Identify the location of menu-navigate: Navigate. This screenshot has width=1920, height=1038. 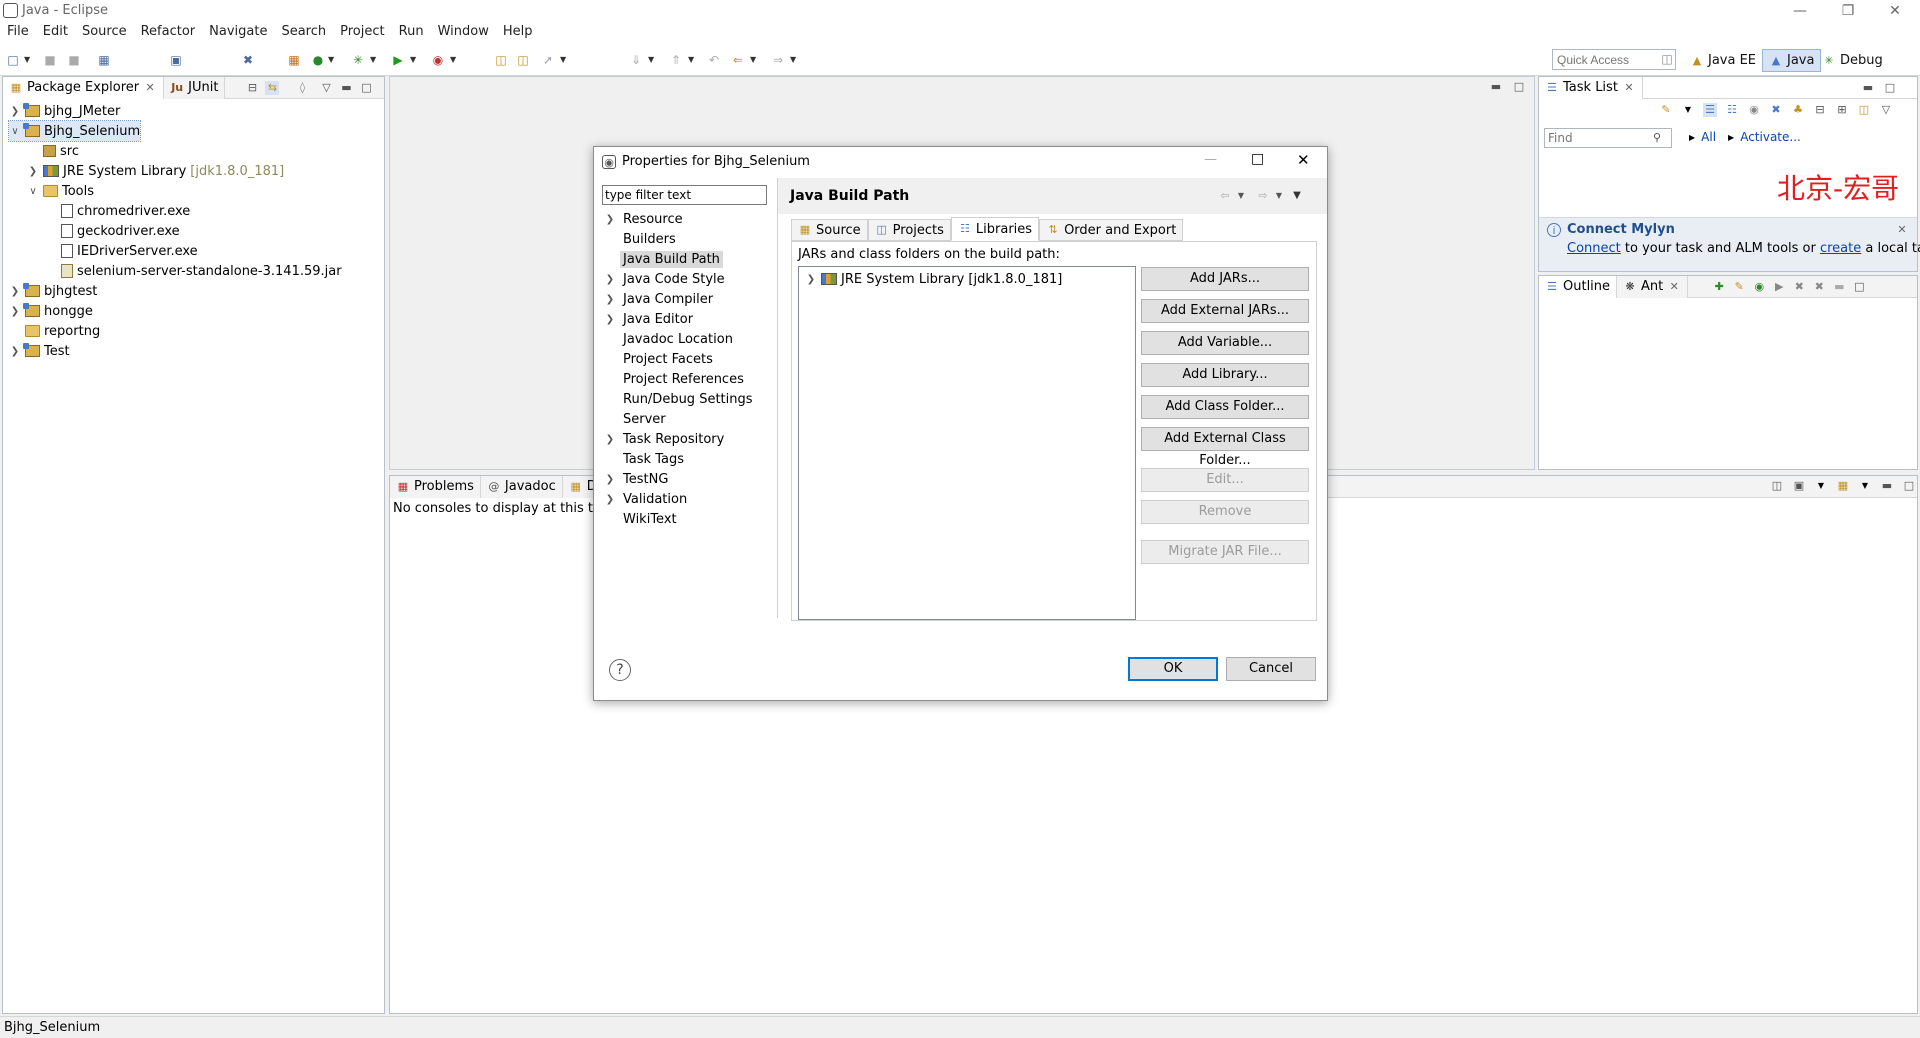
(238, 33).